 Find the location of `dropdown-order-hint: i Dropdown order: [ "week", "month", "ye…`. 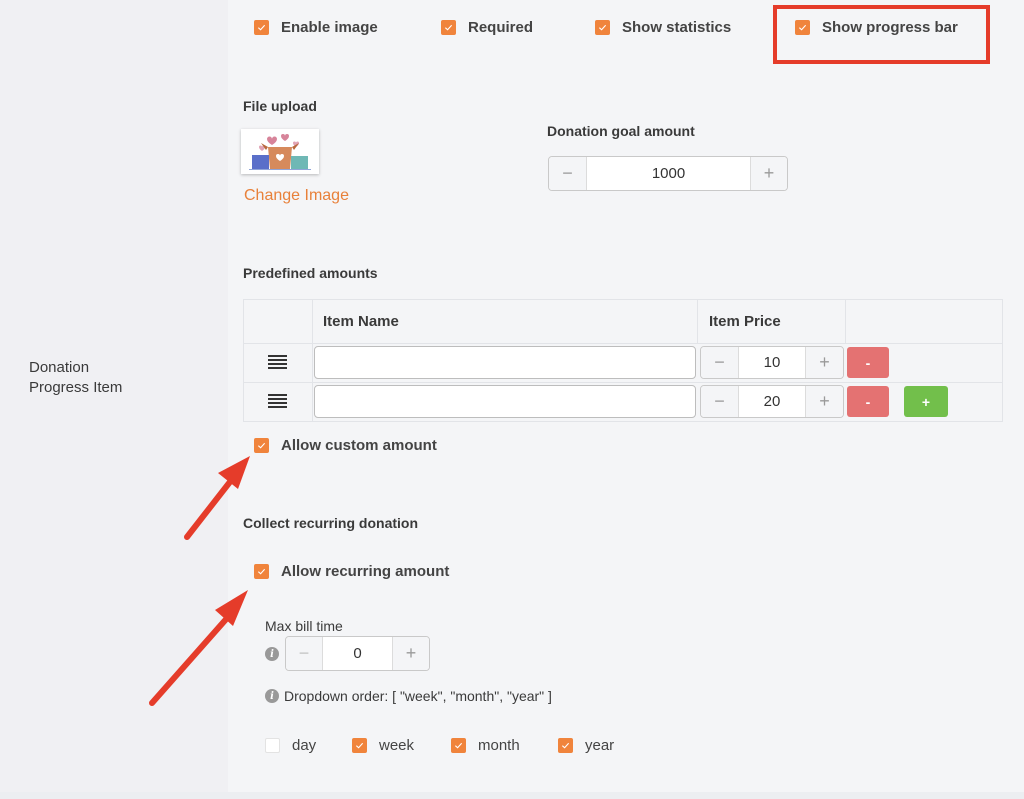

dropdown-order-hint: i Dropdown order: [ "week", "month", "ye… is located at coordinates (408, 696).